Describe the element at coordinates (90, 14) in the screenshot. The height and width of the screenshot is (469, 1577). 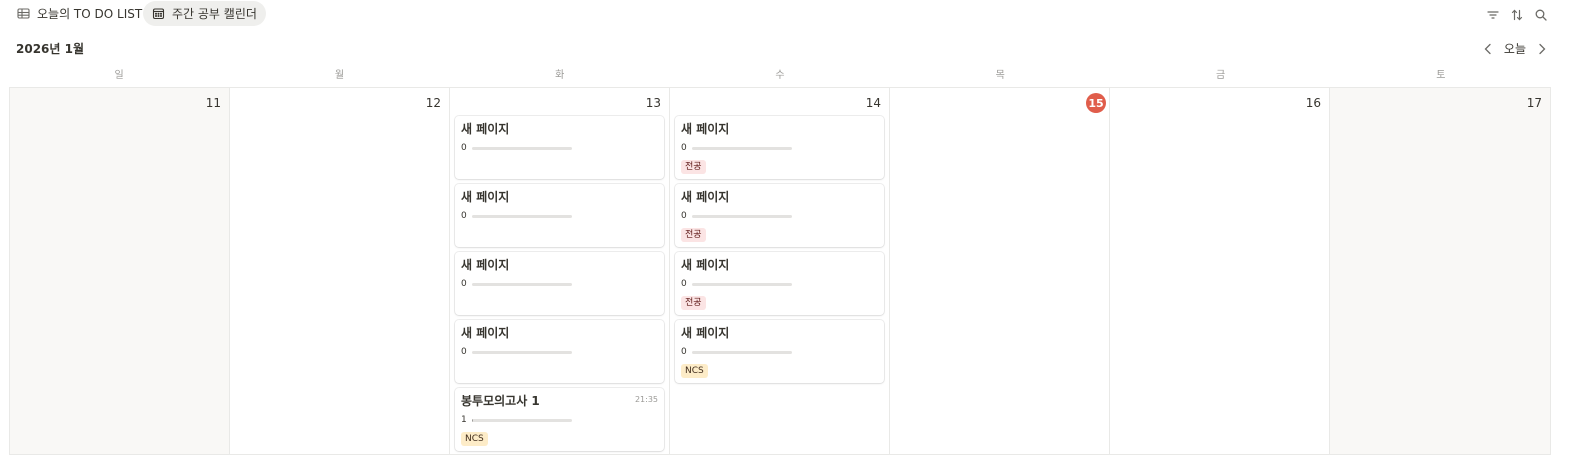
I see `tab-label: 오늘의 TO DO LIST` at that location.